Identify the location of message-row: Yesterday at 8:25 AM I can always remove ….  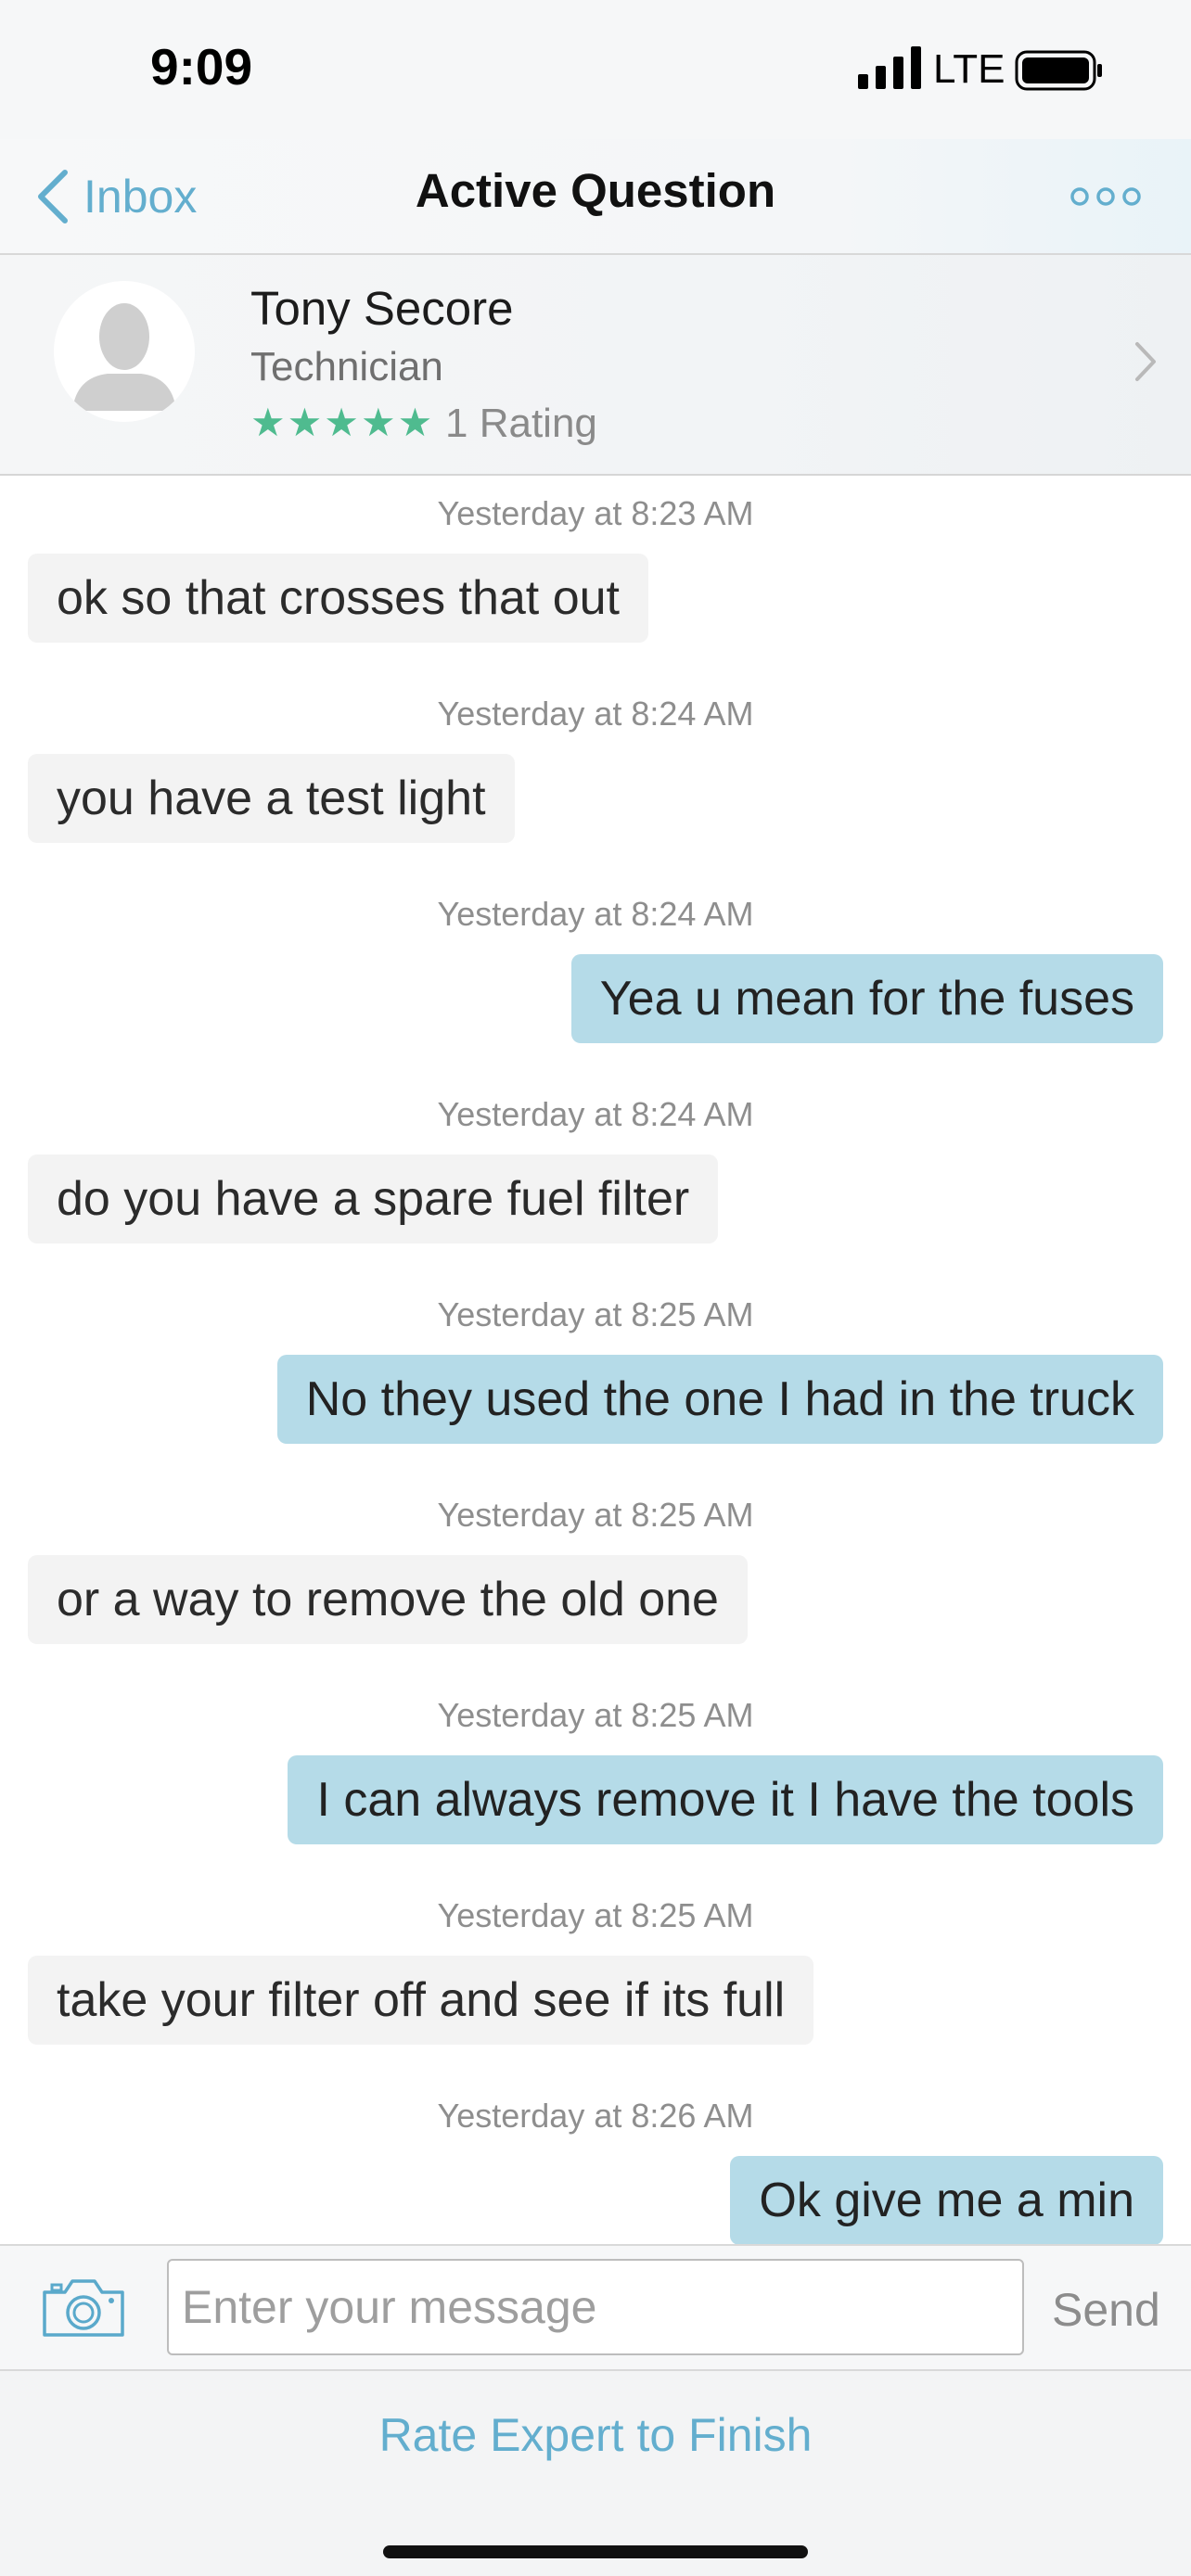
(595, 1778).